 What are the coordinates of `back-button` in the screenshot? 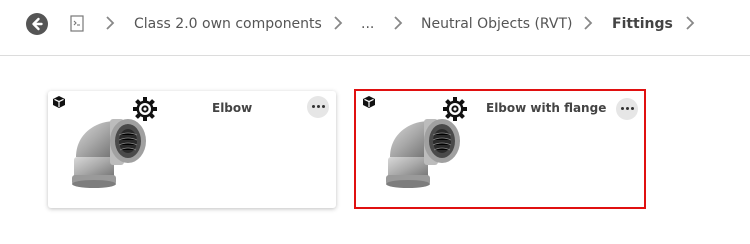 It's located at (37, 24).